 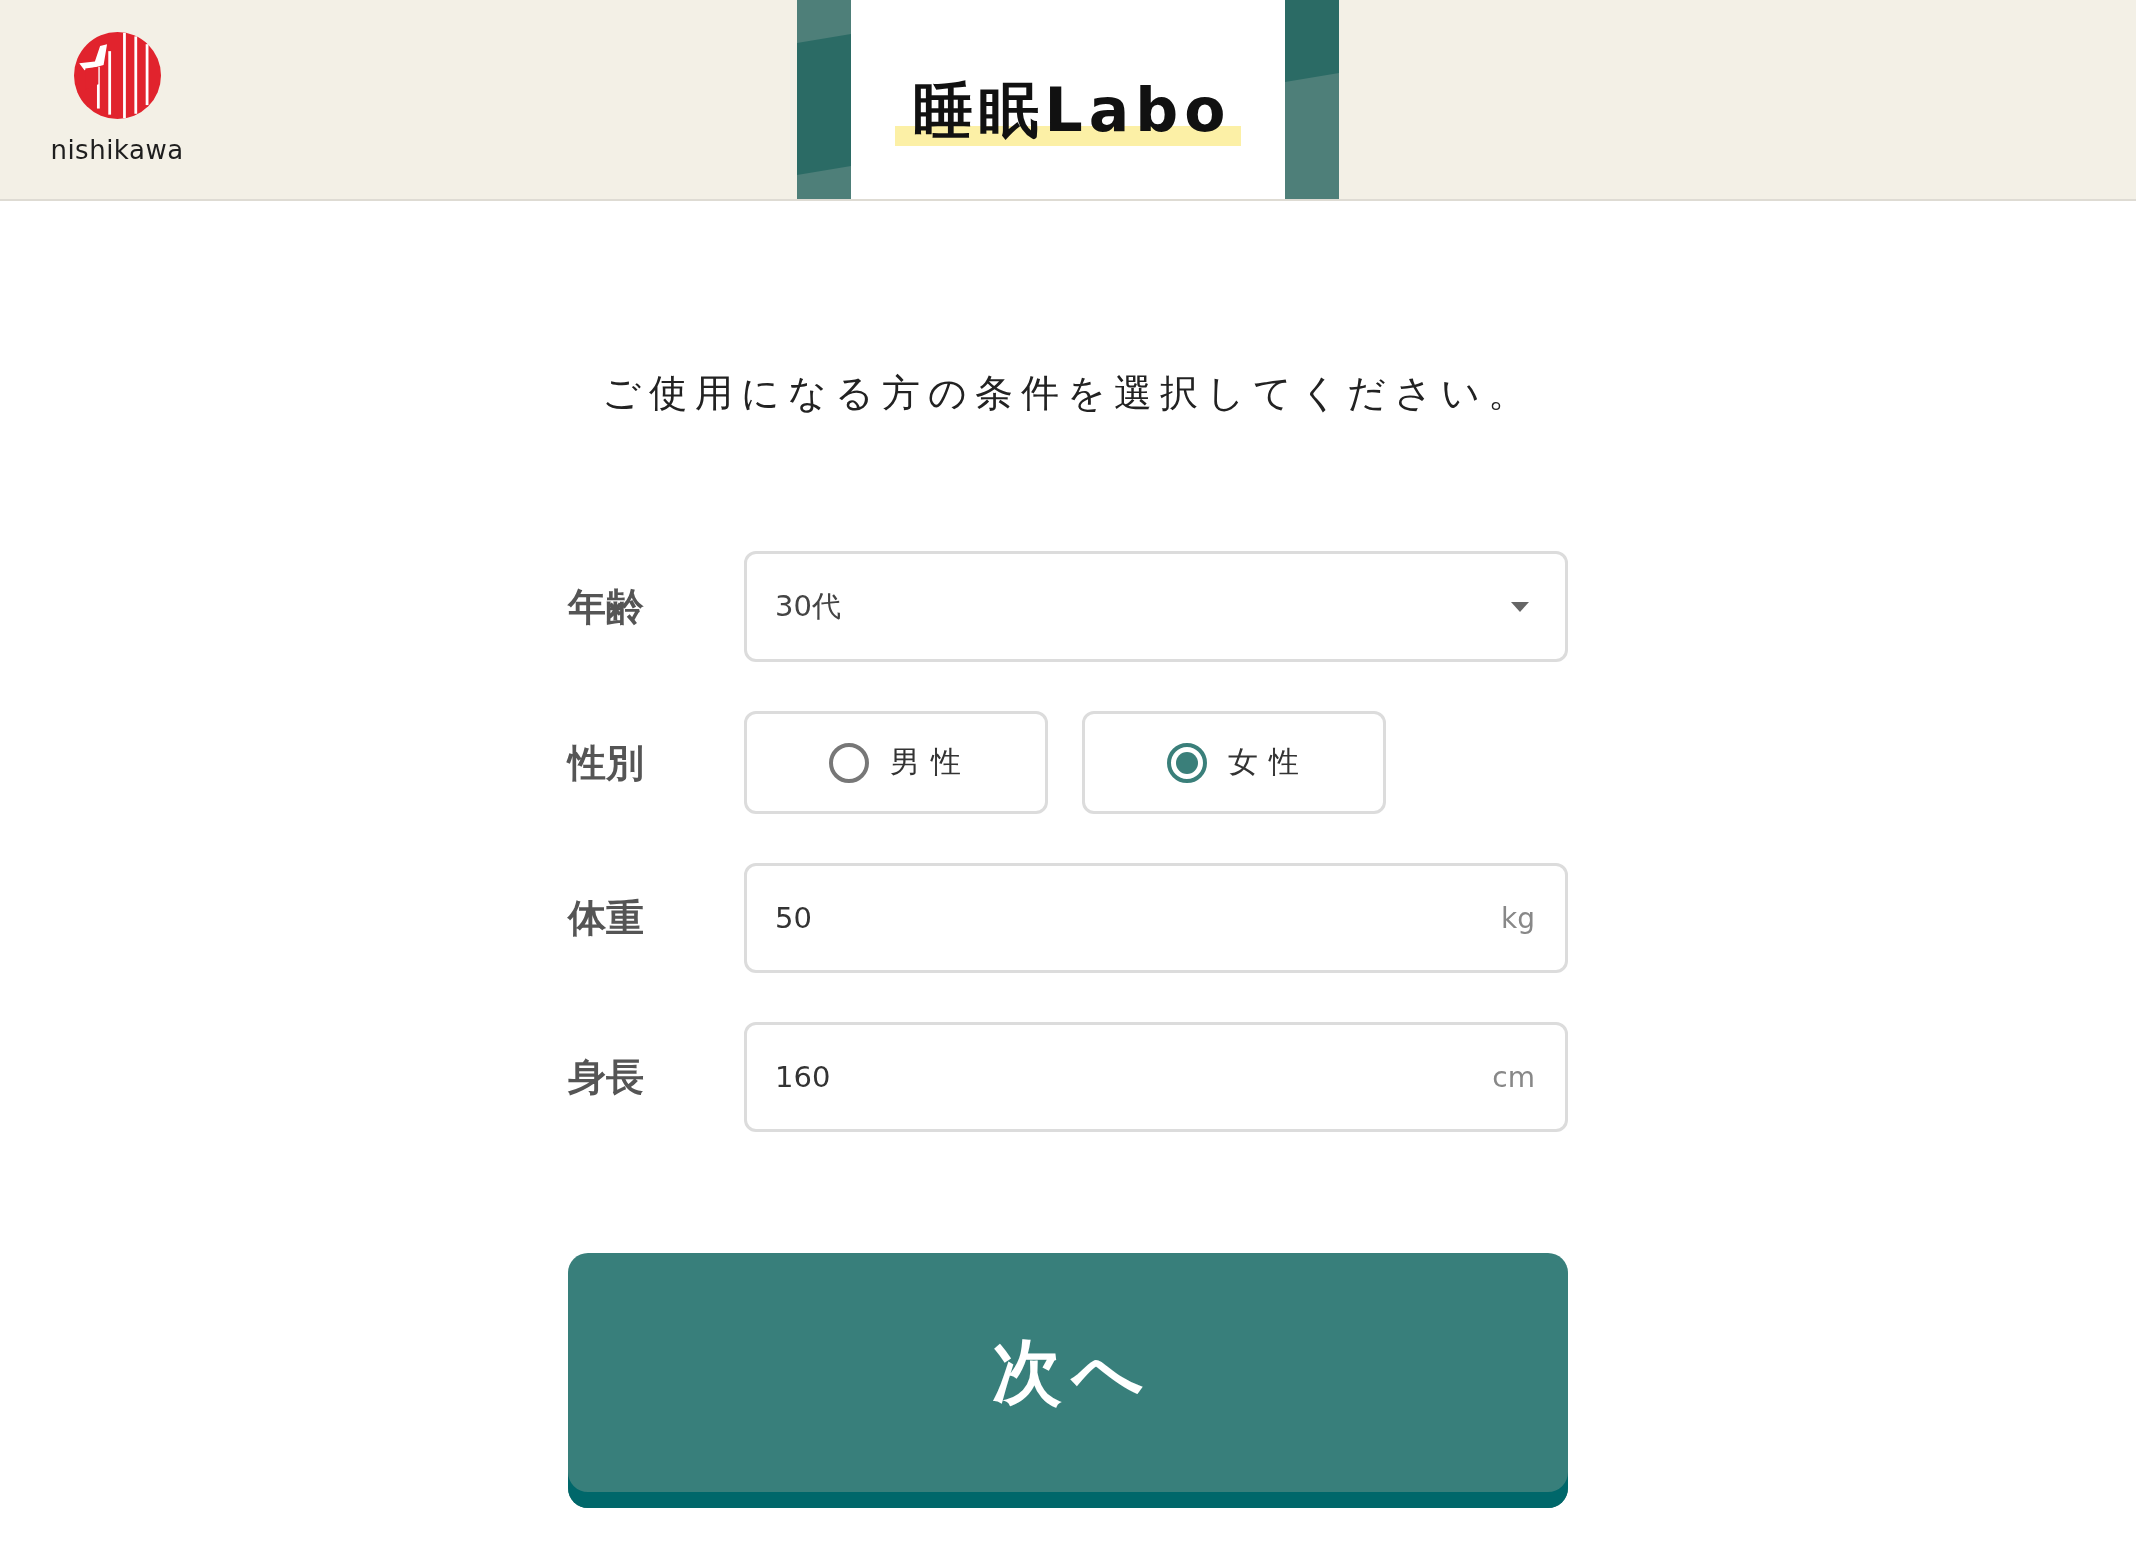 I want to click on field-label: 体重, so click(x=606, y=918).